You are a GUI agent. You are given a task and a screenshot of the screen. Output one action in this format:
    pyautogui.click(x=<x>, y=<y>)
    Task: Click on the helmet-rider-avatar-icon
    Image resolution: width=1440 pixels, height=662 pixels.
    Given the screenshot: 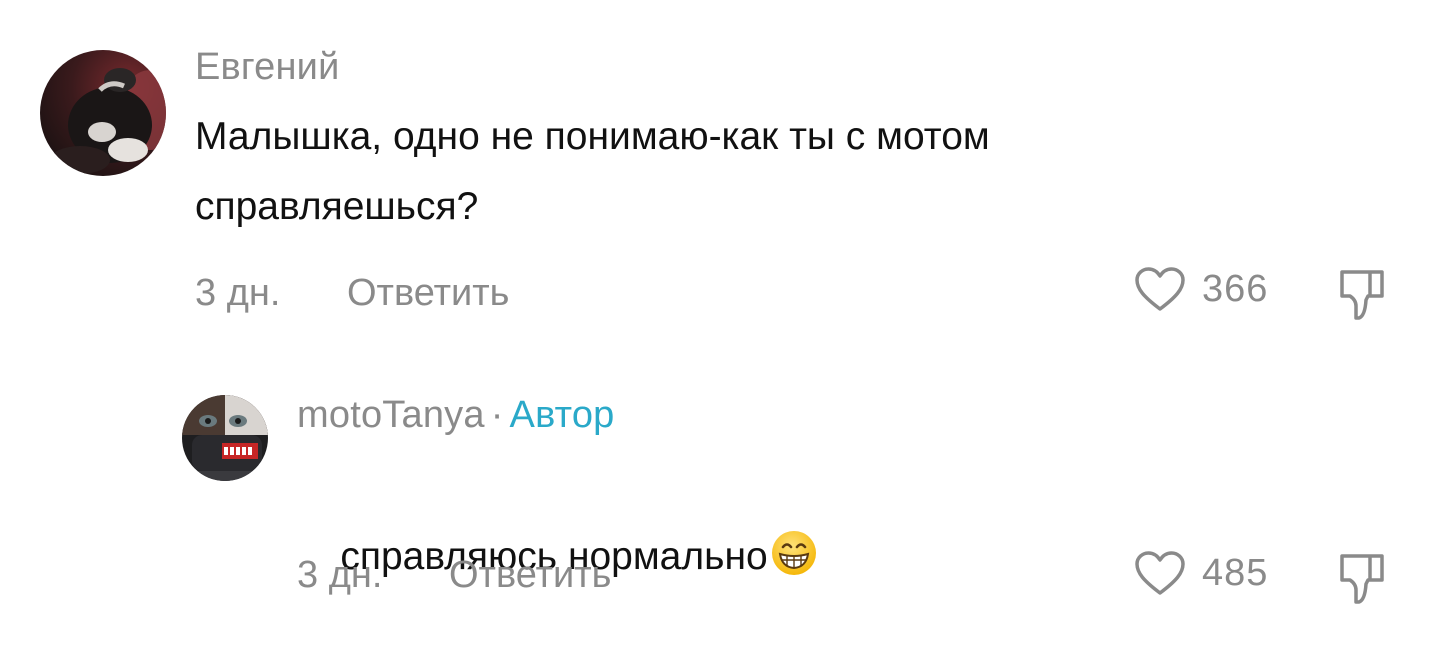 What is the action you would take?
    pyautogui.click(x=225, y=438)
    